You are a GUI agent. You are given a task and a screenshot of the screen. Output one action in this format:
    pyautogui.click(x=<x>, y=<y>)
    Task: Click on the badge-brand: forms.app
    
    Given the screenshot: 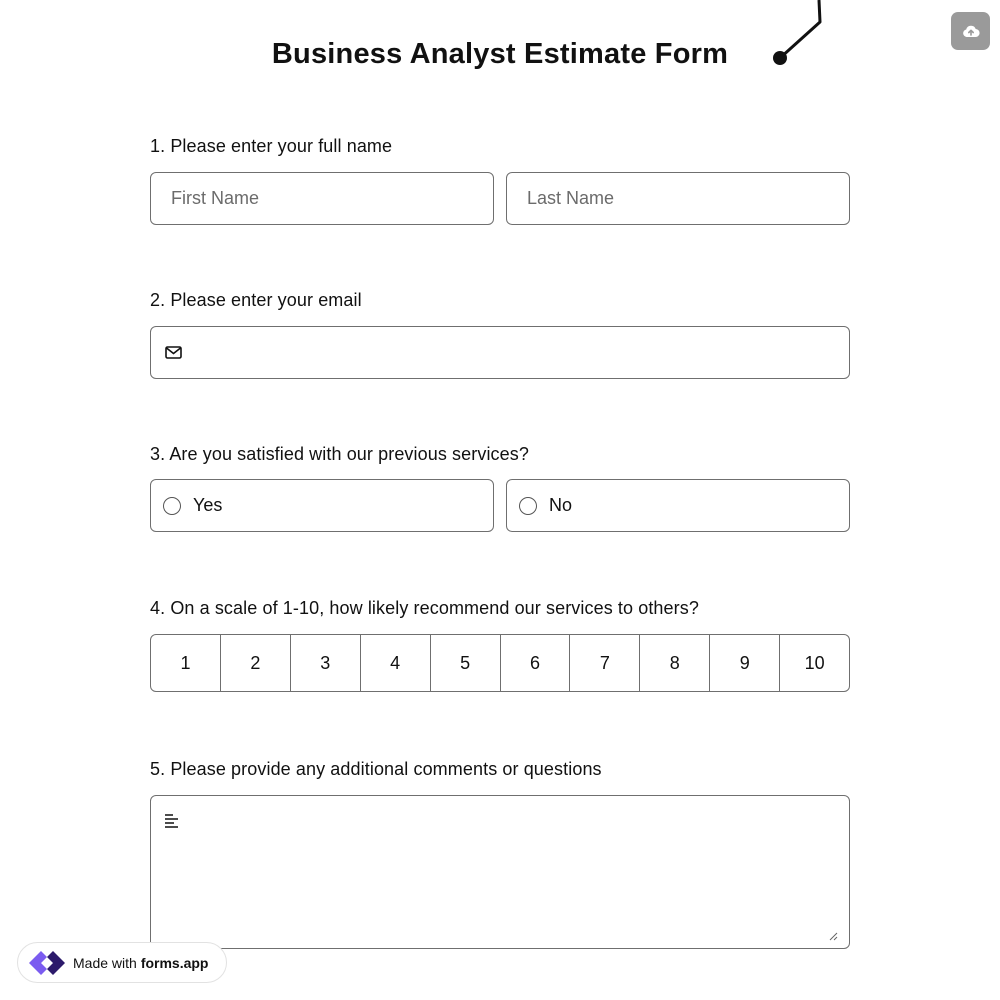 What is the action you would take?
    pyautogui.click(x=174, y=962)
    